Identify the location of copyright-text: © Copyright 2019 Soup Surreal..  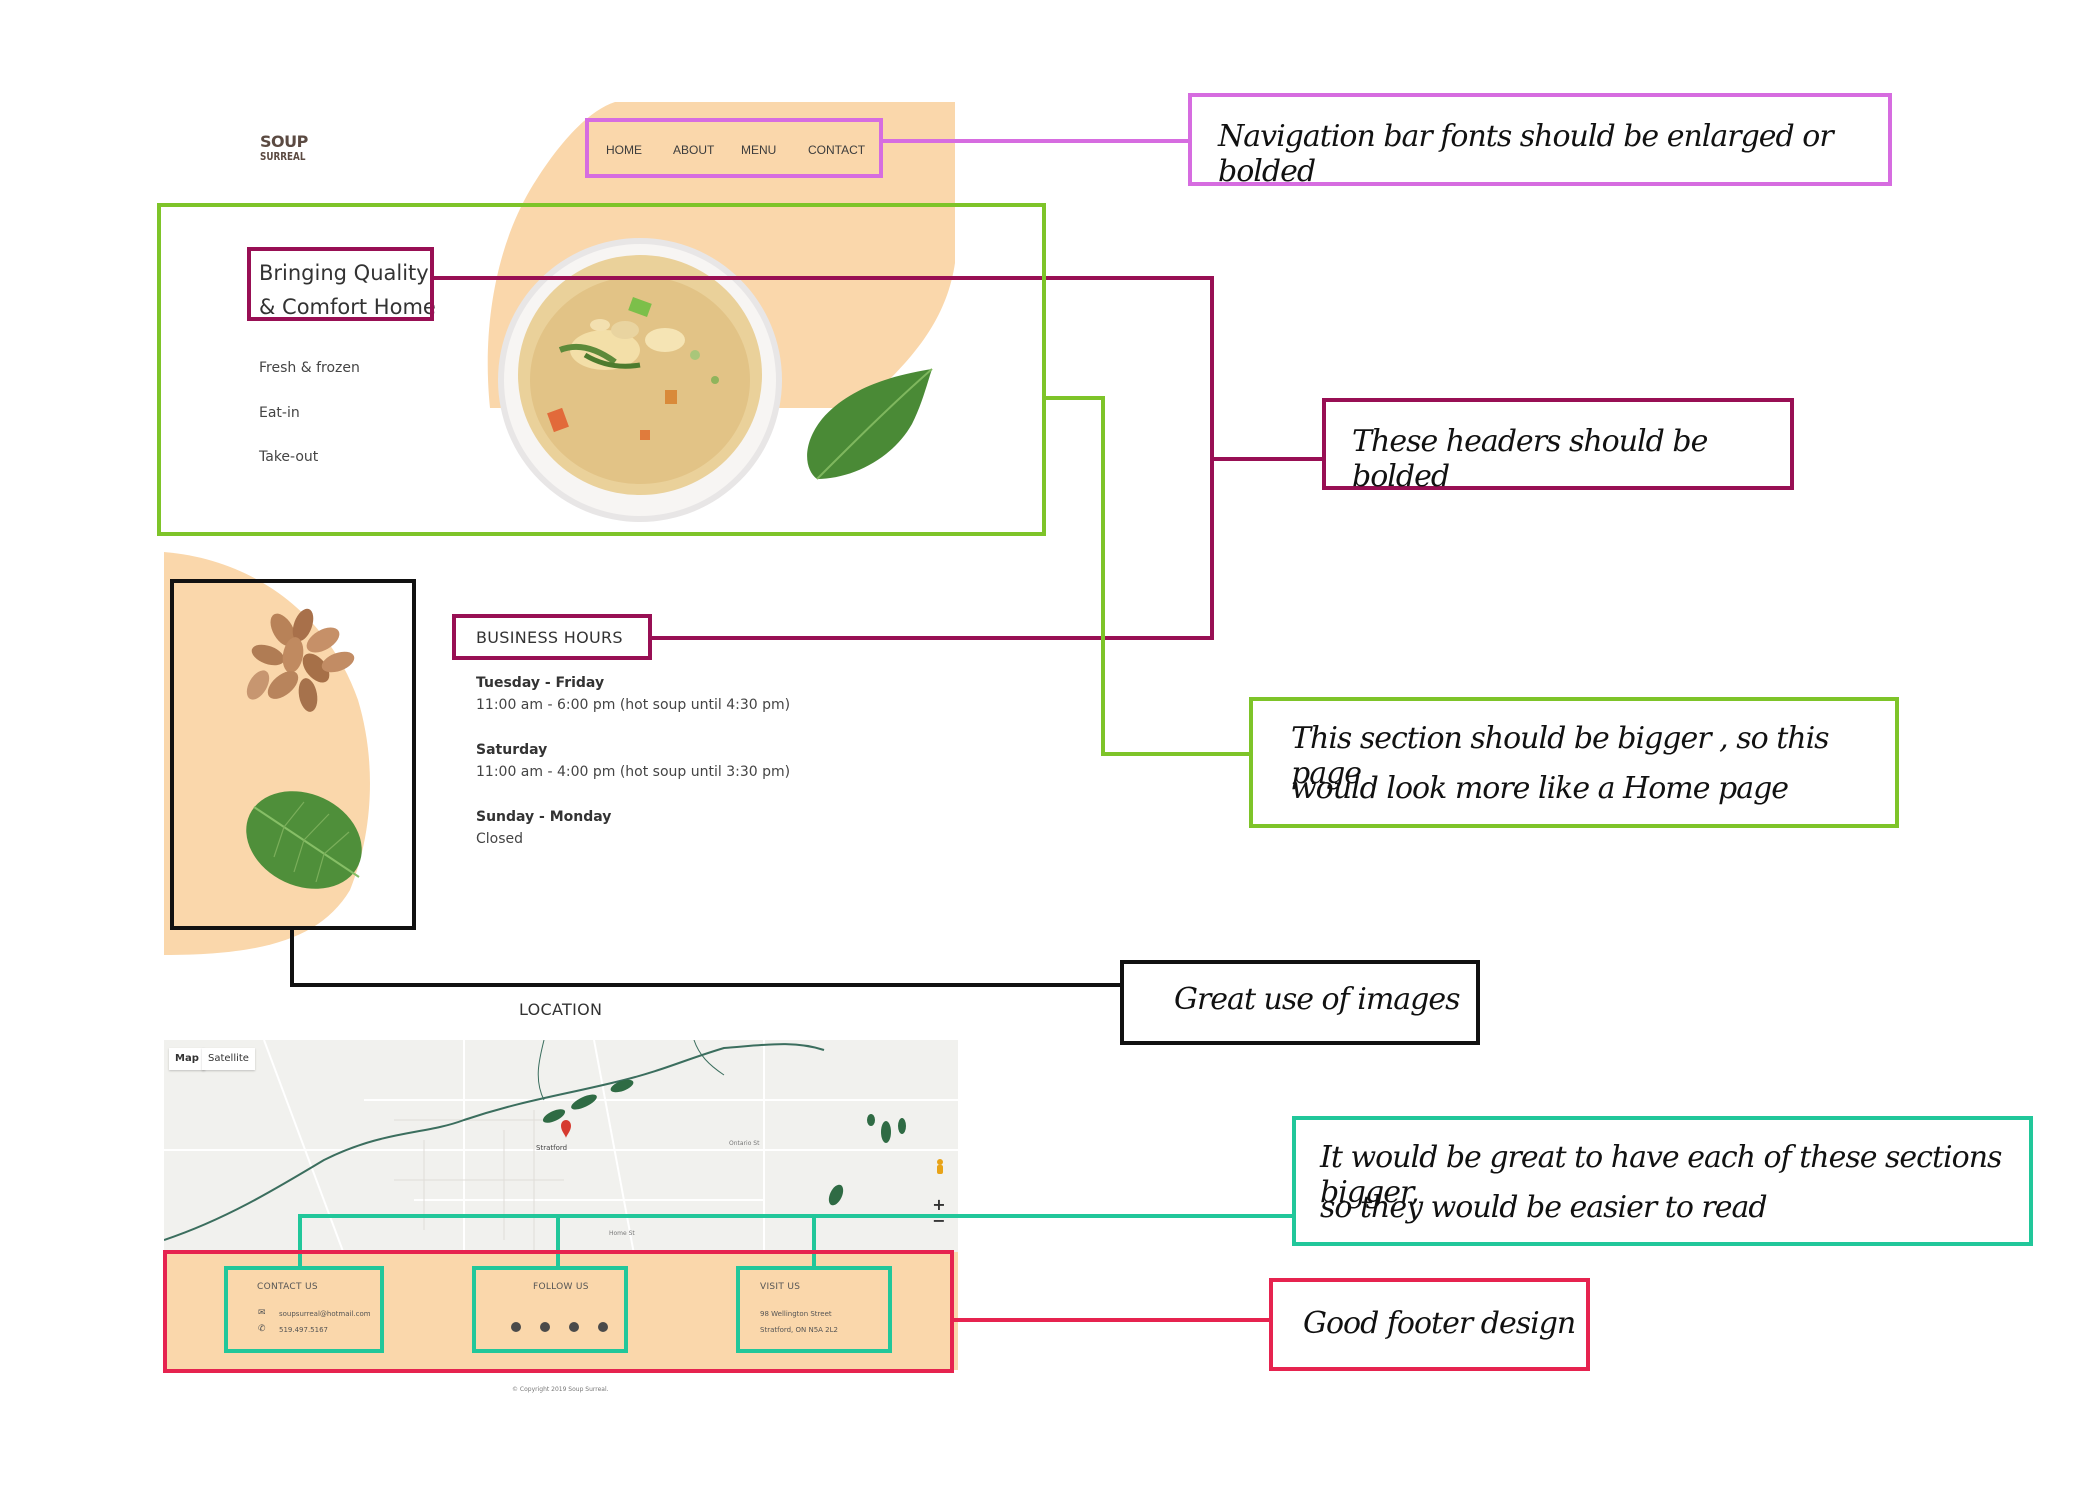
(560, 1389).